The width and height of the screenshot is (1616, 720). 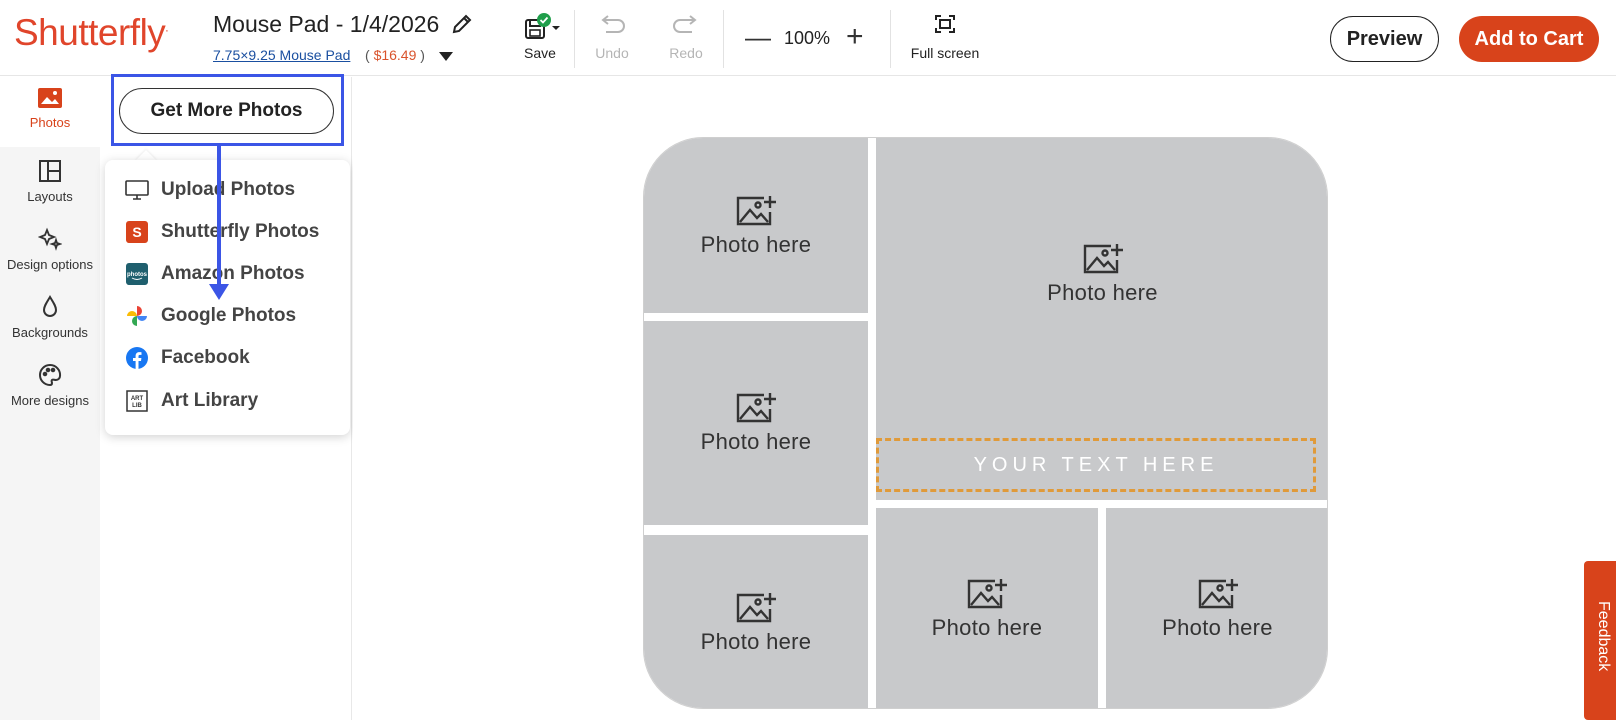 What do you see at coordinates (219, 292) in the screenshot?
I see `annotation-arrow-head` at bounding box center [219, 292].